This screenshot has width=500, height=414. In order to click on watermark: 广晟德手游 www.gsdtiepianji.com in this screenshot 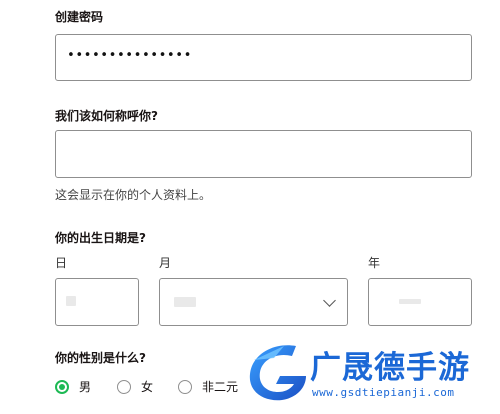, I will do `click(369, 375)`.